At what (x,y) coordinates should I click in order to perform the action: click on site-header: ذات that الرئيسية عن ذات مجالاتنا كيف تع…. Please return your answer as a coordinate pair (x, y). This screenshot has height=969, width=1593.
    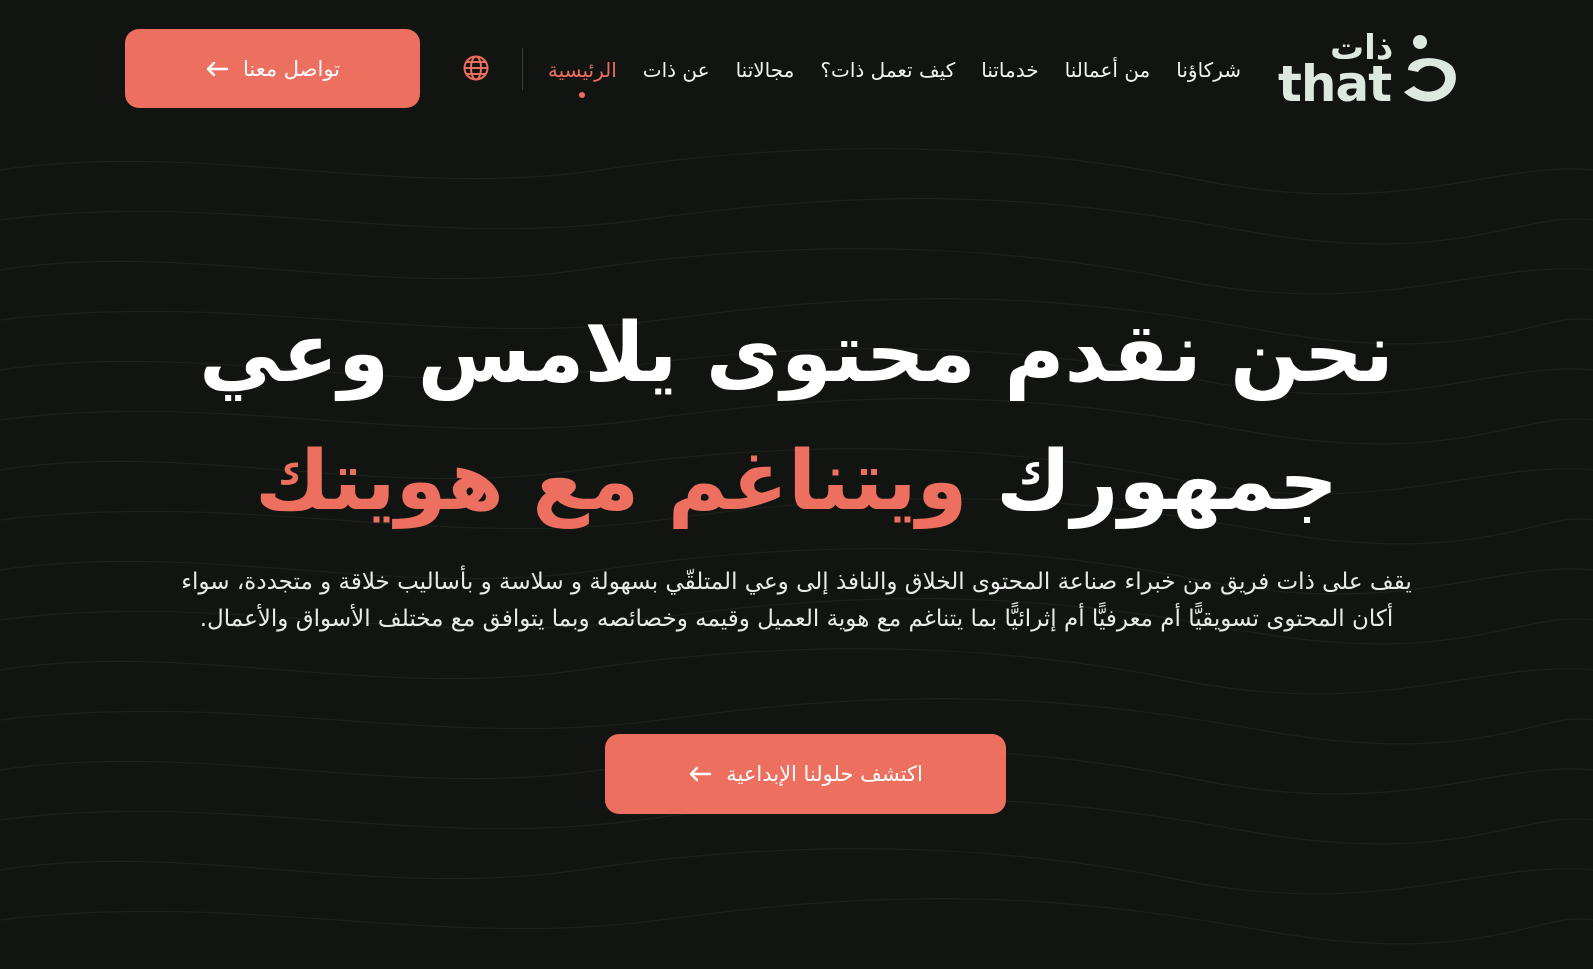
    Looking at the image, I should click on (796, 68).